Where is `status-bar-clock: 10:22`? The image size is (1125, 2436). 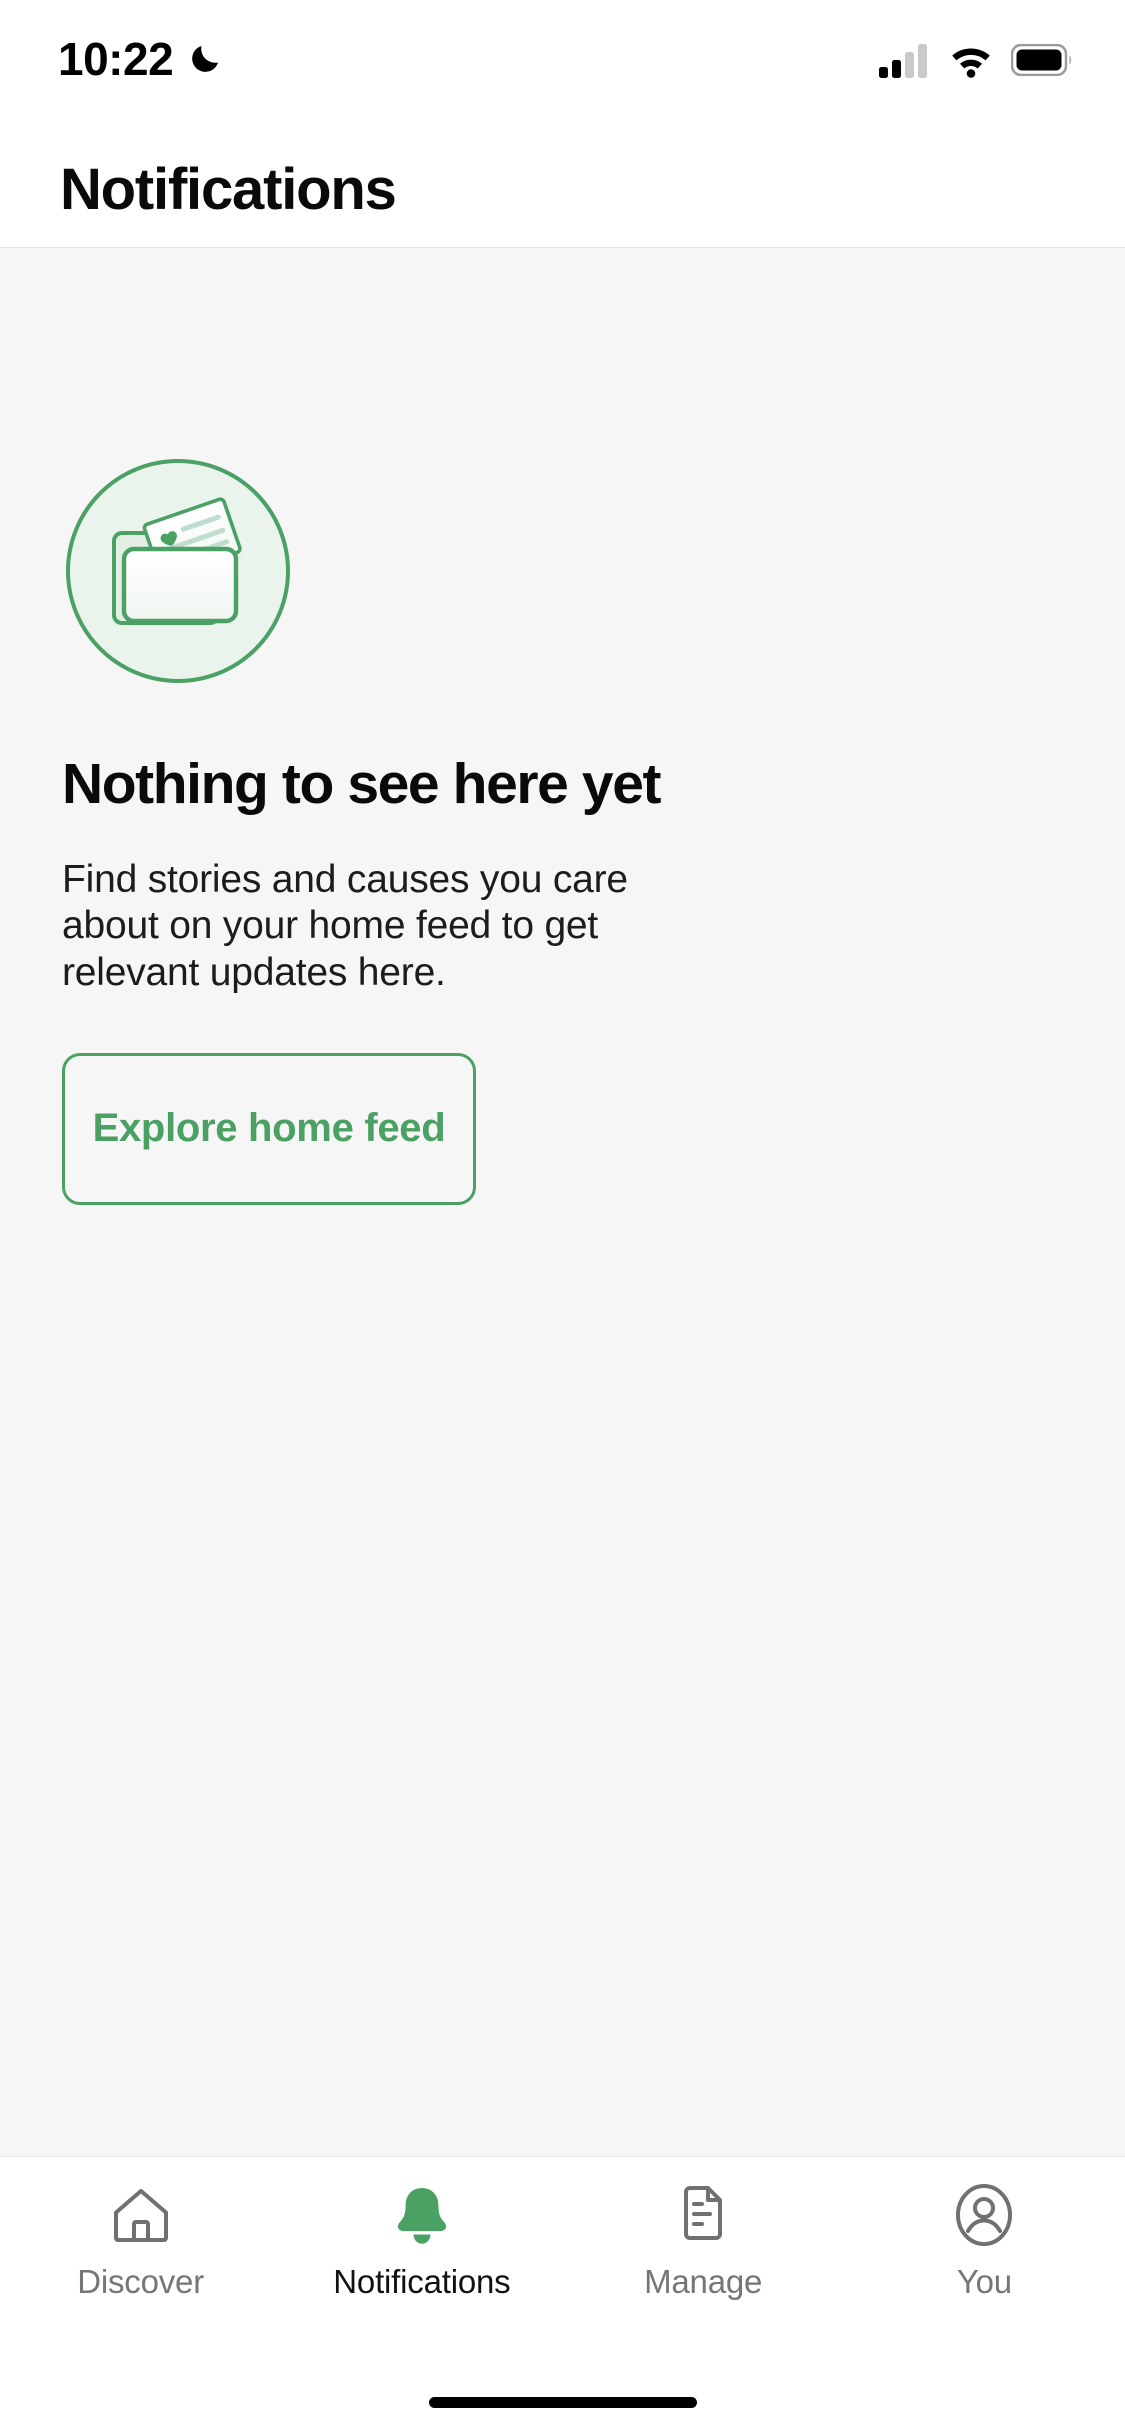 status-bar-clock: 10:22 is located at coordinates (116, 59).